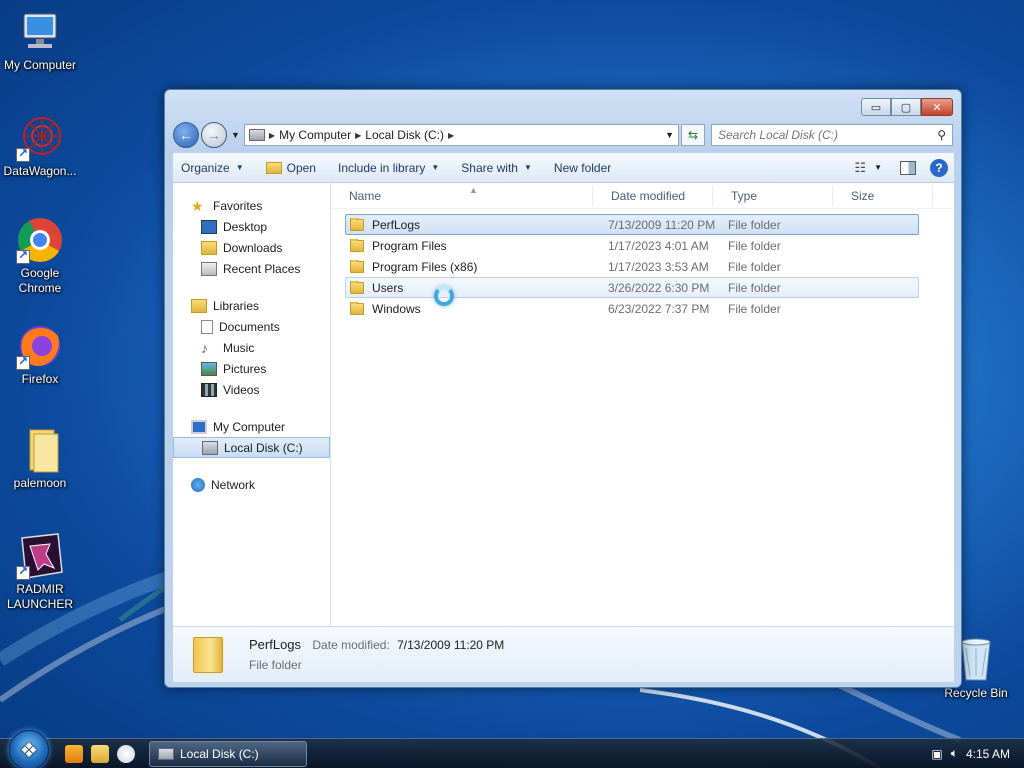 This screenshot has width=1024, height=768. What do you see at coordinates (878, 167) in the screenshot?
I see `view-dropdown-icon: ▼` at bounding box center [878, 167].